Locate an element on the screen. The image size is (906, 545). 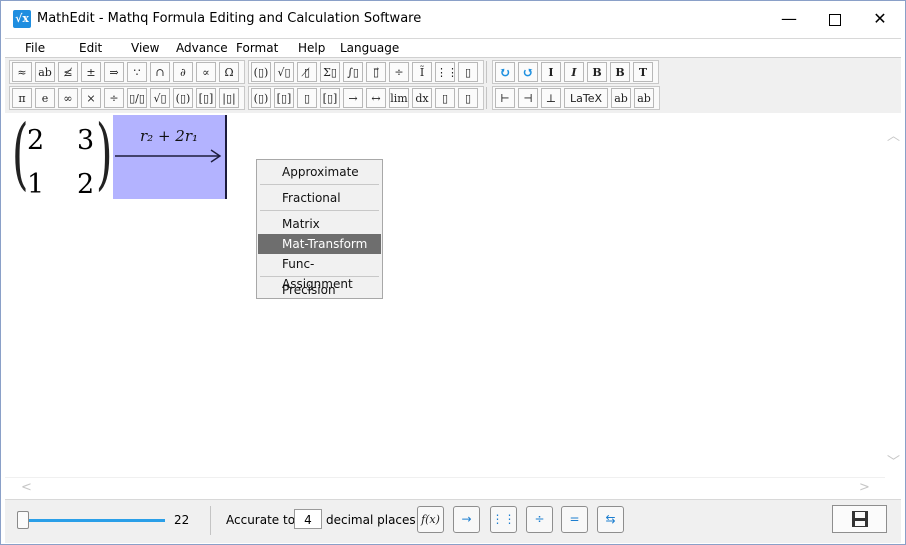
transform-arrow-icon is located at coordinates (168, 156).